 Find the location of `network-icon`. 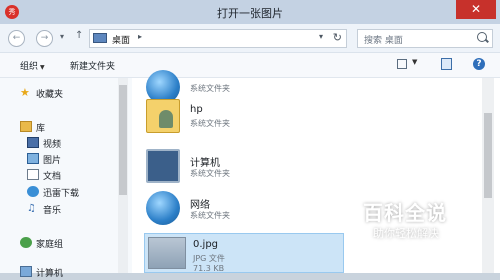

network-icon is located at coordinates (163, 208).